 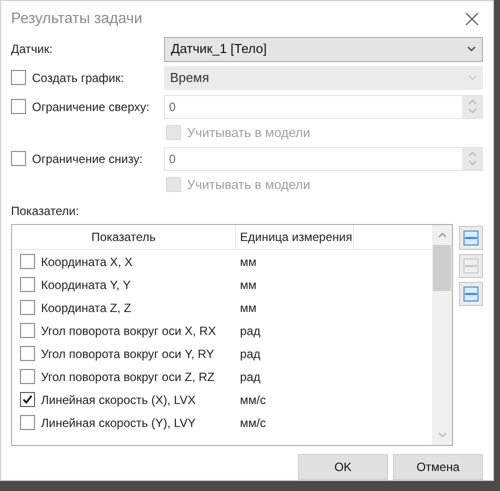 What do you see at coordinates (76, 18) in the screenshot?
I see `window-title: Результаты задачи` at bounding box center [76, 18].